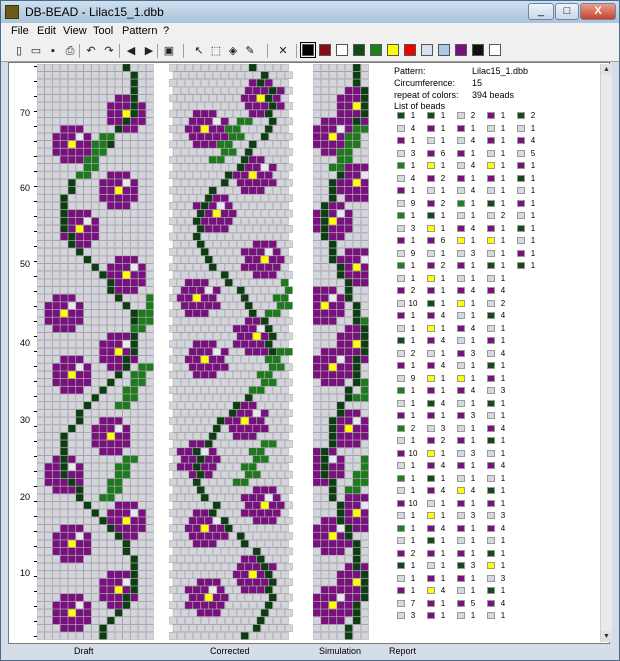  What do you see at coordinates (149, 51) in the screenshot?
I see `arrow-right-icon: ▶` at bounding box center [149, 51].